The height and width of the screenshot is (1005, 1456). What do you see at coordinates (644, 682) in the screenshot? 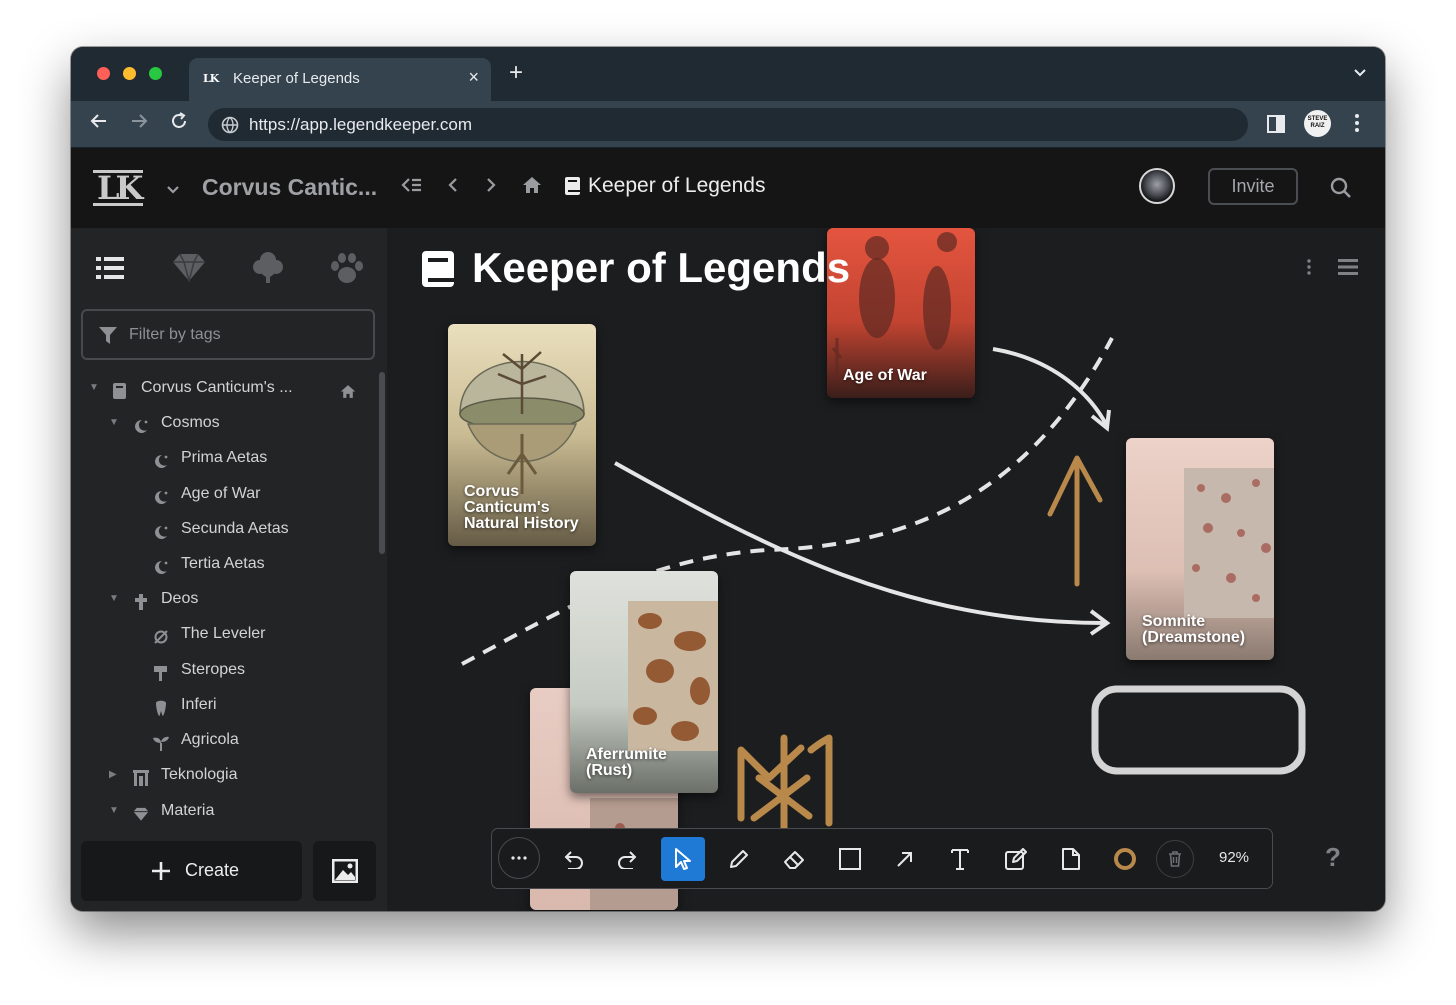
I see `card-aferrumite: Aferrumite (Rust)` at bounding box center [644, 682].